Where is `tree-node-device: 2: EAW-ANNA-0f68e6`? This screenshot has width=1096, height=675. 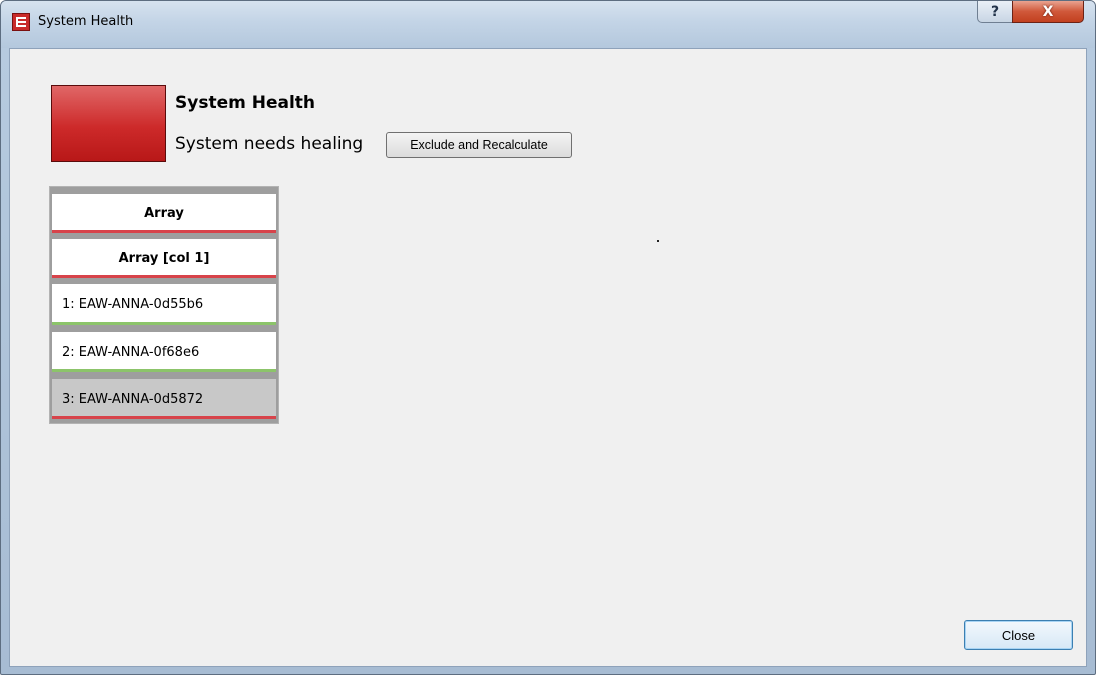 tree-node-device: 2: EAW-ANNA-0f68e6 is located at coordinates (164, 352).